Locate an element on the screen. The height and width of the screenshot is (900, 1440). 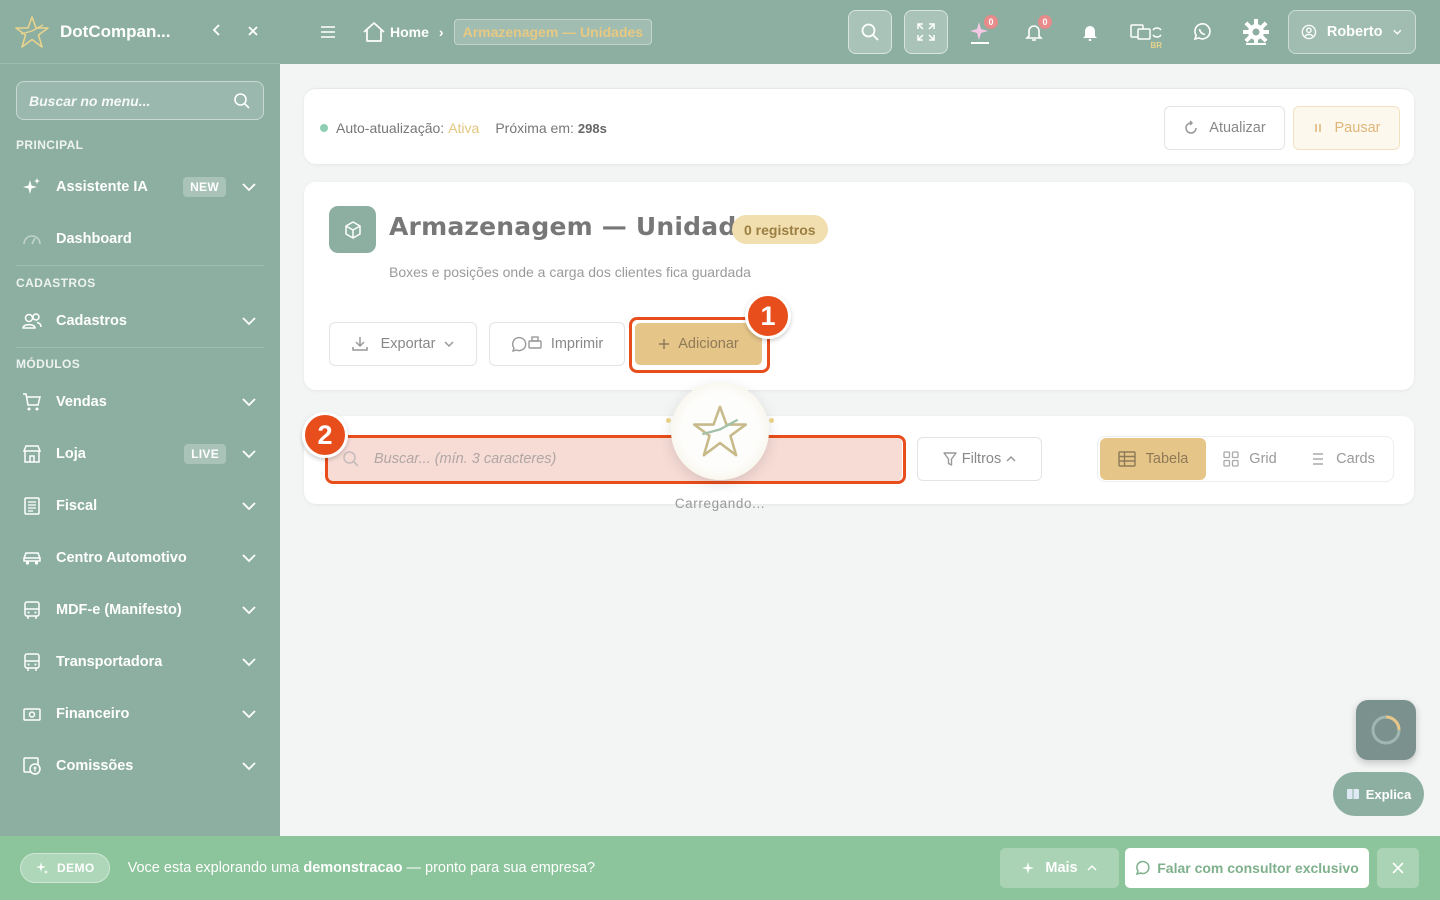
sidebar-item-vendas: Vendas is located at coordinates (140, 402).